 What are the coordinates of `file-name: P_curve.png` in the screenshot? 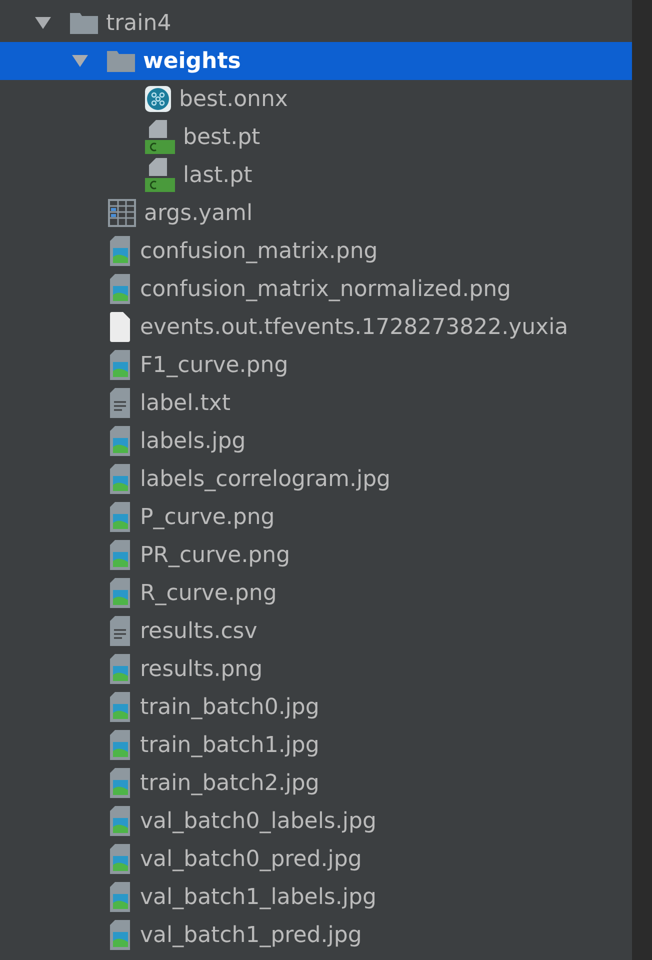 It's located at (207, 517).